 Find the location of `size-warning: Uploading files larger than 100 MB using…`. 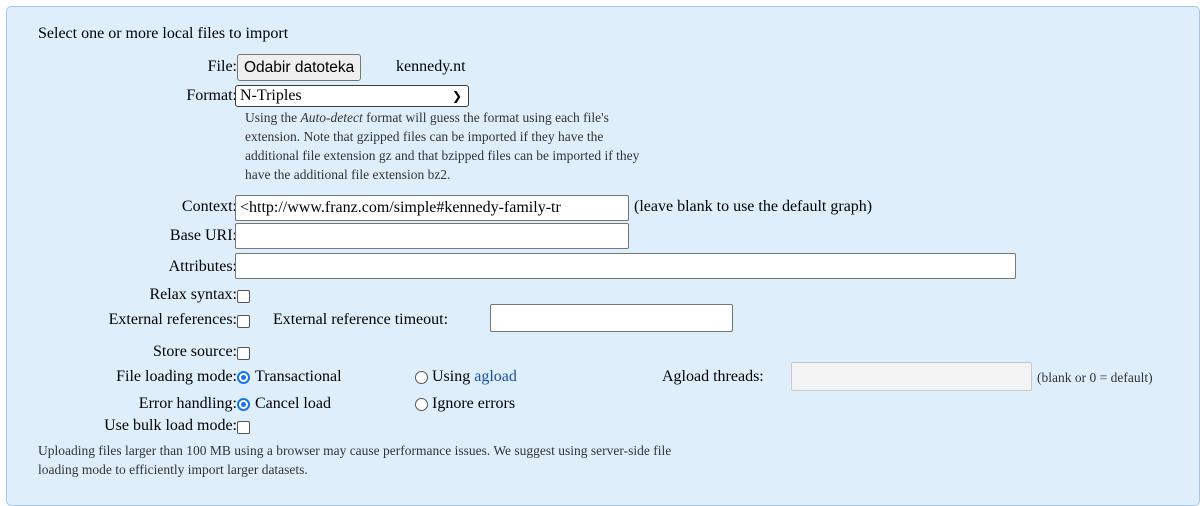

size-warning: Uploading files larger than 100 MB using… is located at coordinates (538, 460).